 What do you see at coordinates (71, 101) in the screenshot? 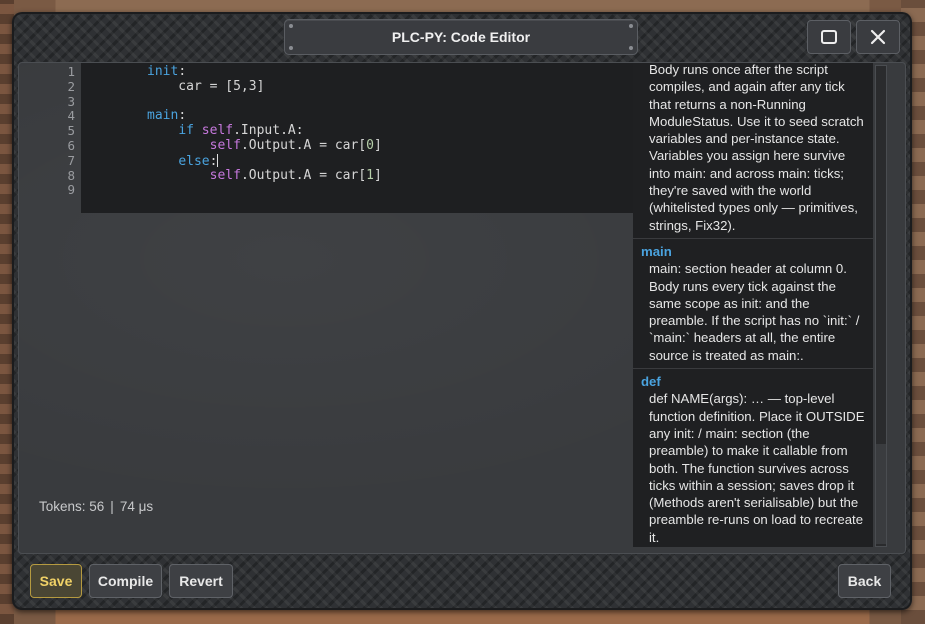
I see `line-number: 3` at bounding box center [71, 101].